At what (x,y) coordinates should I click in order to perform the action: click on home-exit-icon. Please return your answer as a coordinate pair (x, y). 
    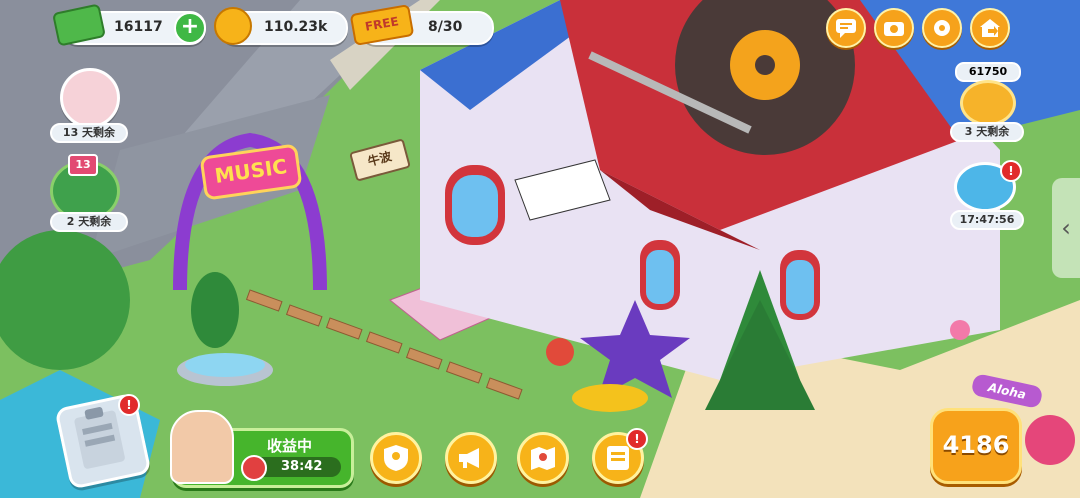
    Looking at the image, I should click on (990, 28).